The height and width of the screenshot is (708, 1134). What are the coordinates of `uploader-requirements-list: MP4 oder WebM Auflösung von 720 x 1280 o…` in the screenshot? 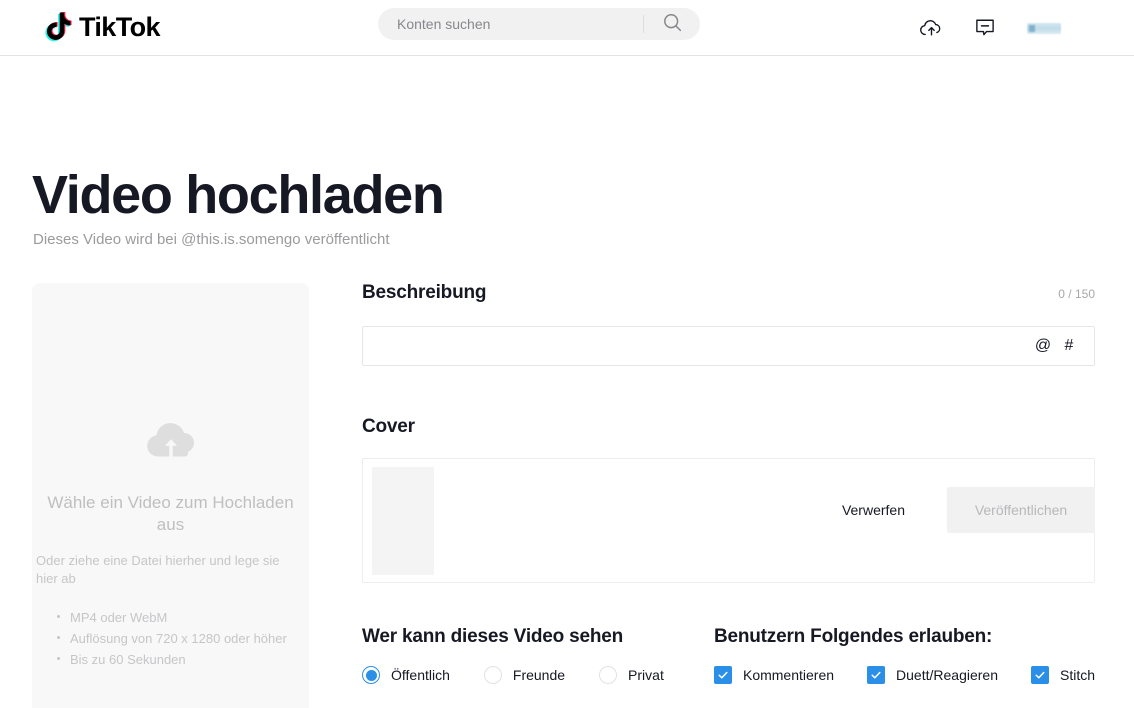 It's located at (159, 638).